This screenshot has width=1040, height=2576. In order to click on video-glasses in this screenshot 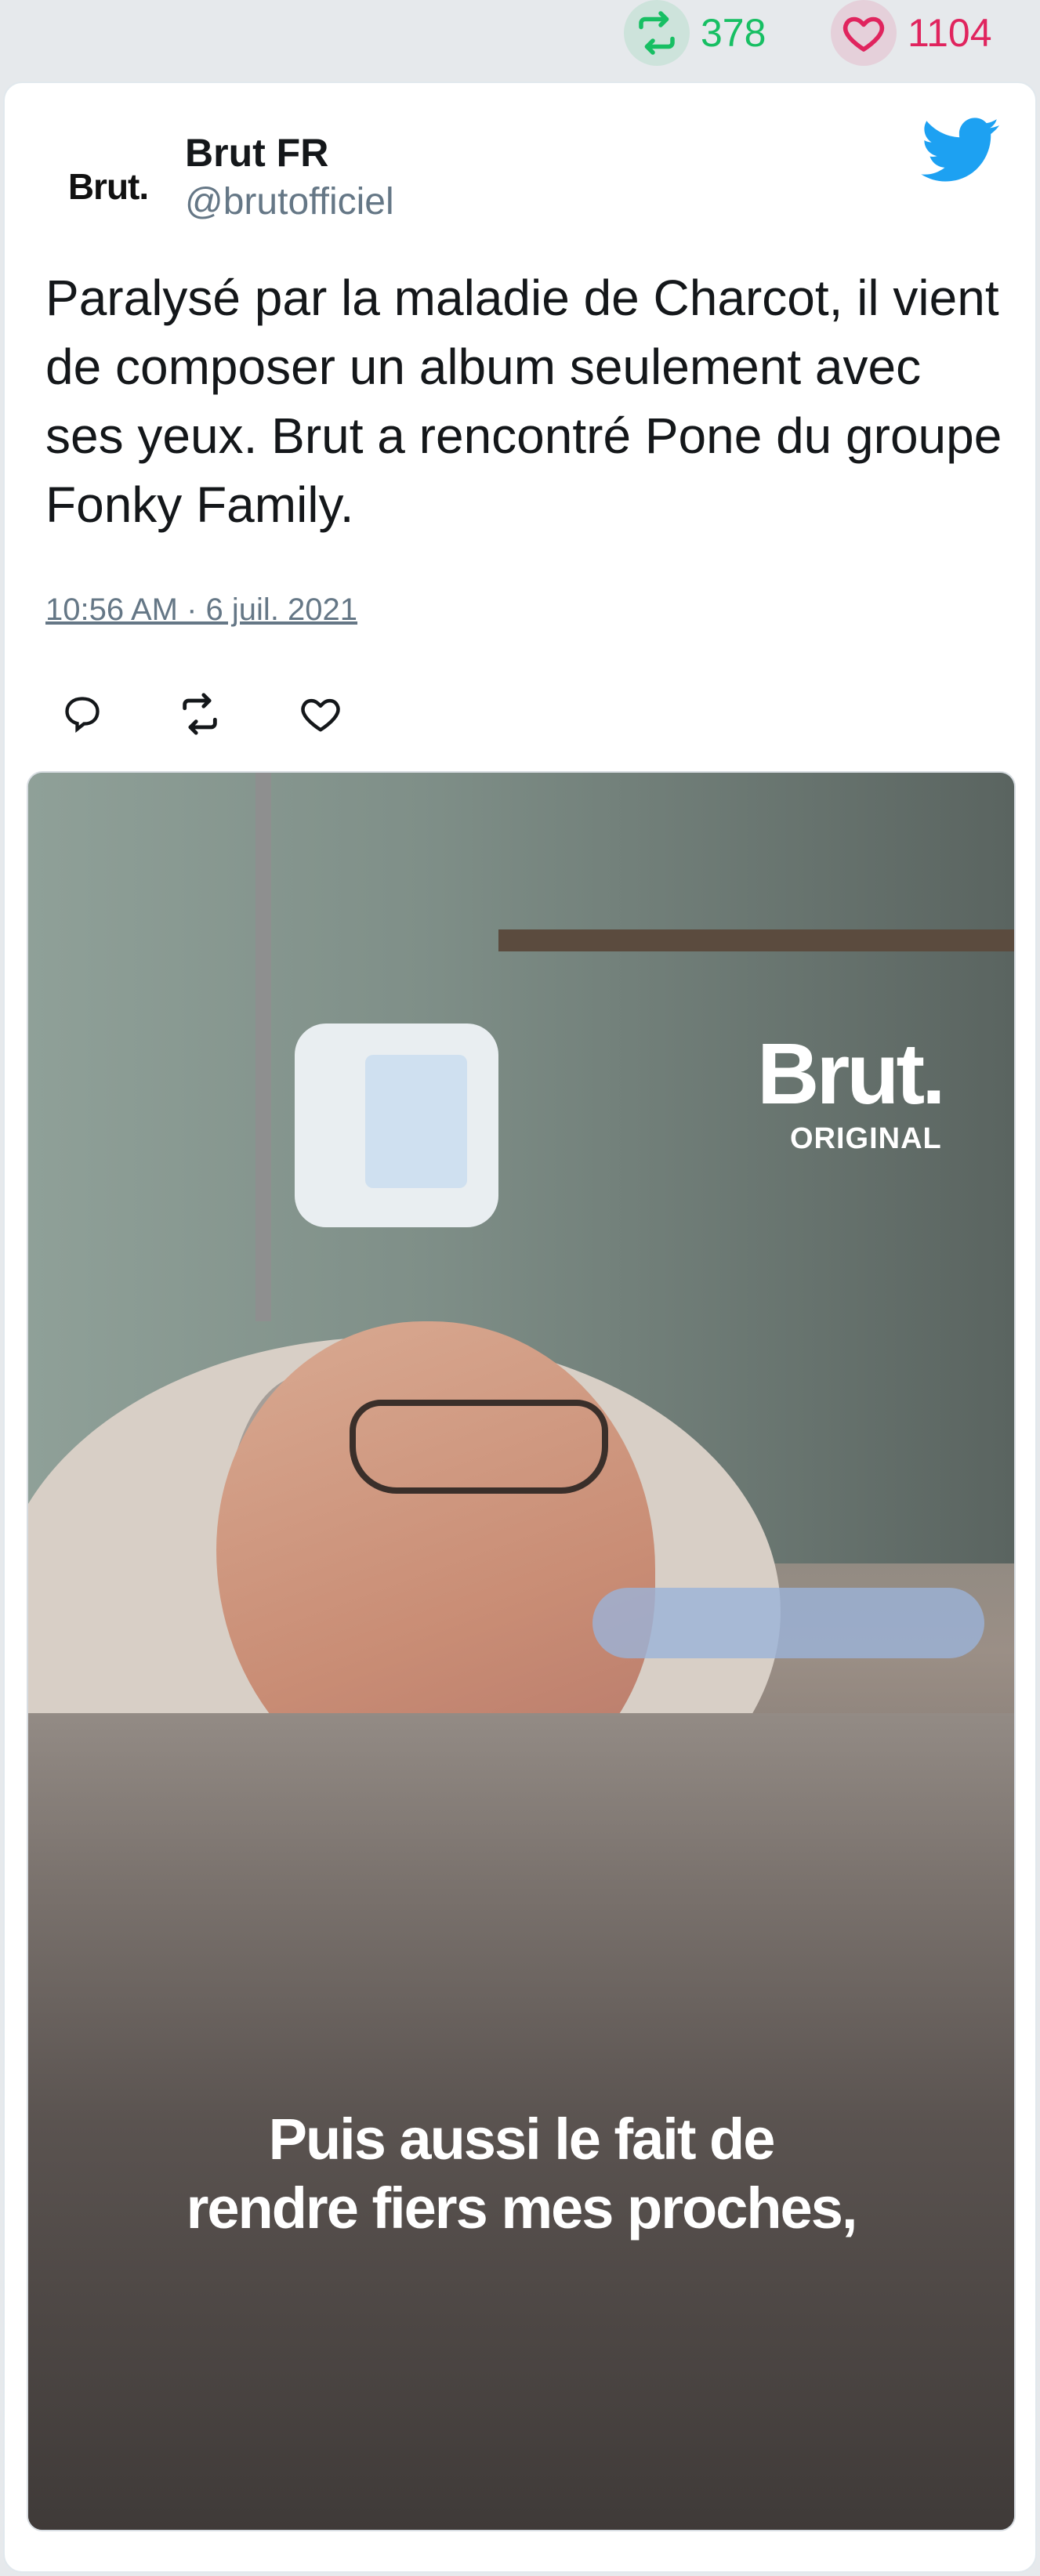, I will do `click(479, 1447)`.